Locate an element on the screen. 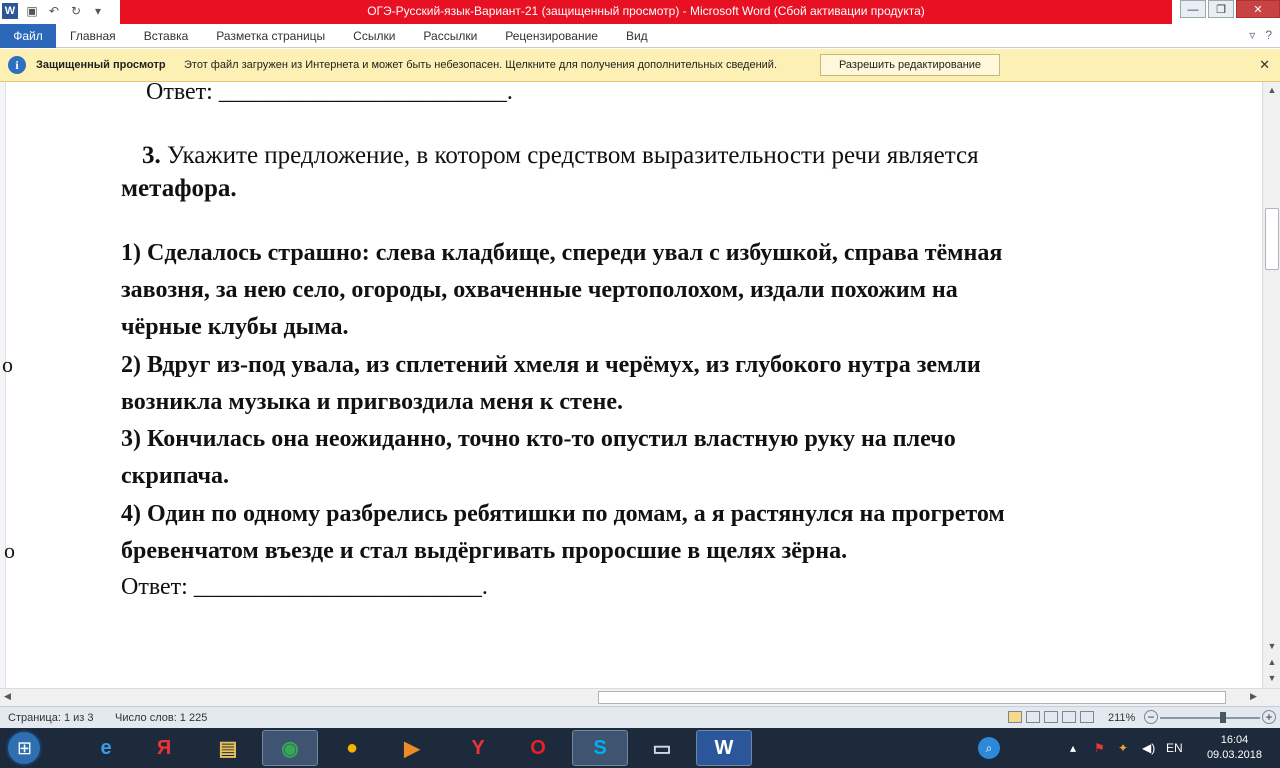 The image size is (1280, 768). opera-icon: O is located at coordinates (538, 748).